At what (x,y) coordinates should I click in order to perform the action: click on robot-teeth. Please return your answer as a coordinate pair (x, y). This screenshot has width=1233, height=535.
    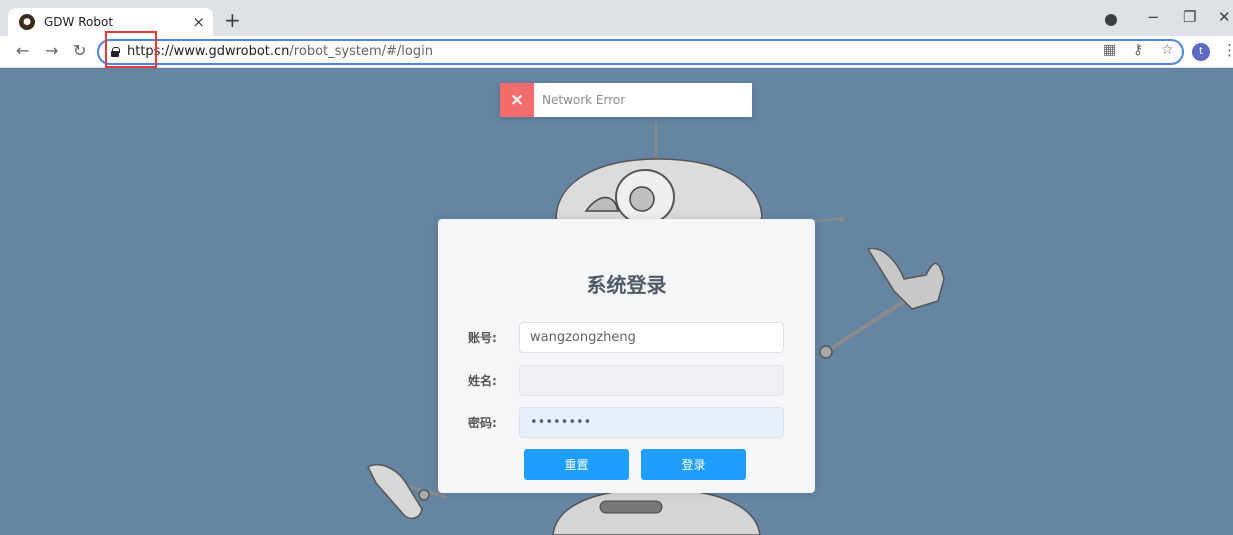
    Looking at the image, I should click on (631, 507).